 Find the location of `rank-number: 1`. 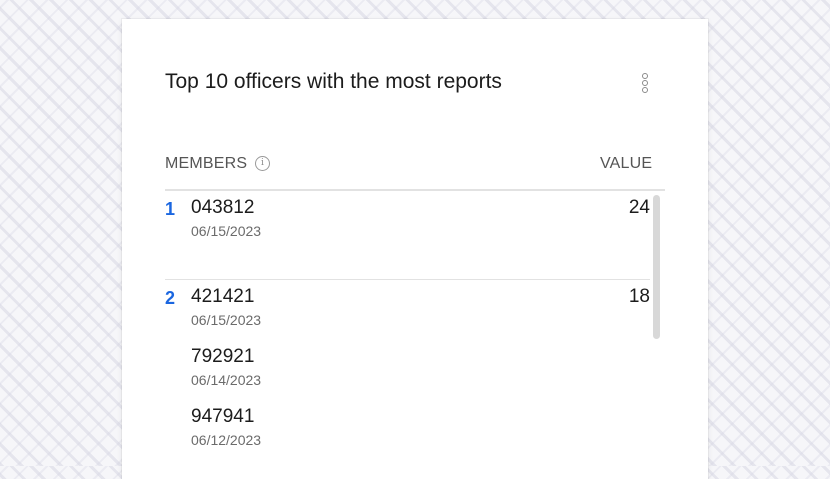

rank-number: 1 is located at coordinates (170, 209).